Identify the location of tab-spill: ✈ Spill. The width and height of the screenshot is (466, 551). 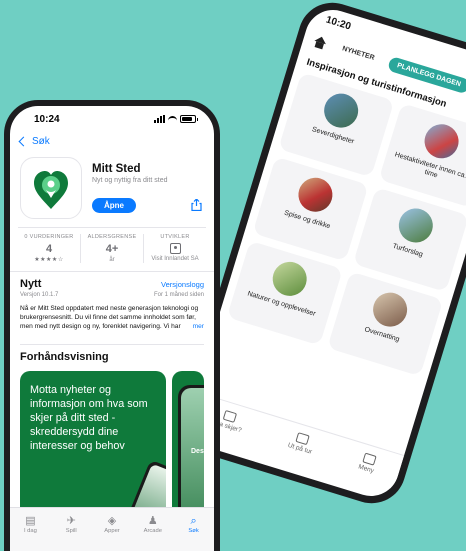
(71, 532).